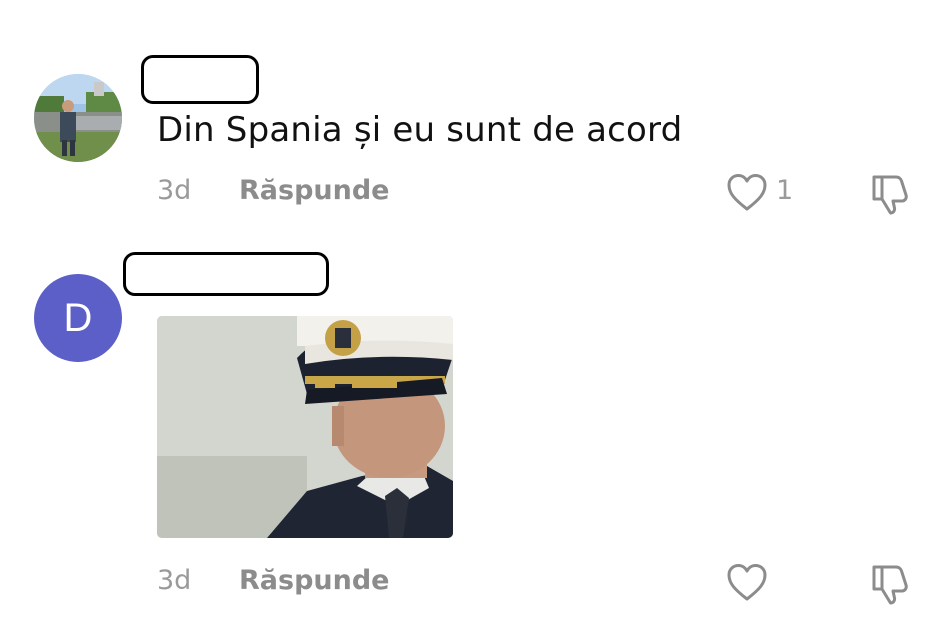 Image resolution: width=945 pixels, height=627 pixels. Describe the element at coordinates (420, 130) in the screenshot. I see `comment-text: Din Spania și eu sunt de acord` at that location.